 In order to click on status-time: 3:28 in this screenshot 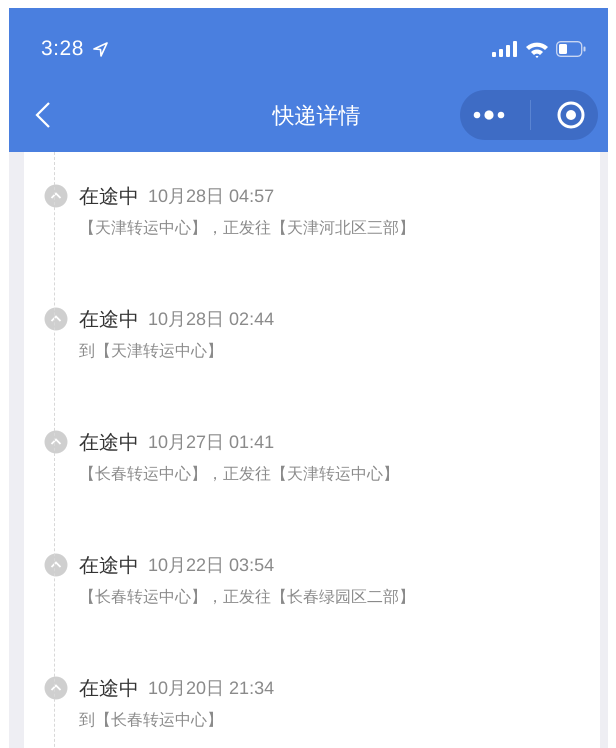, I will do `click(62, 49)`.